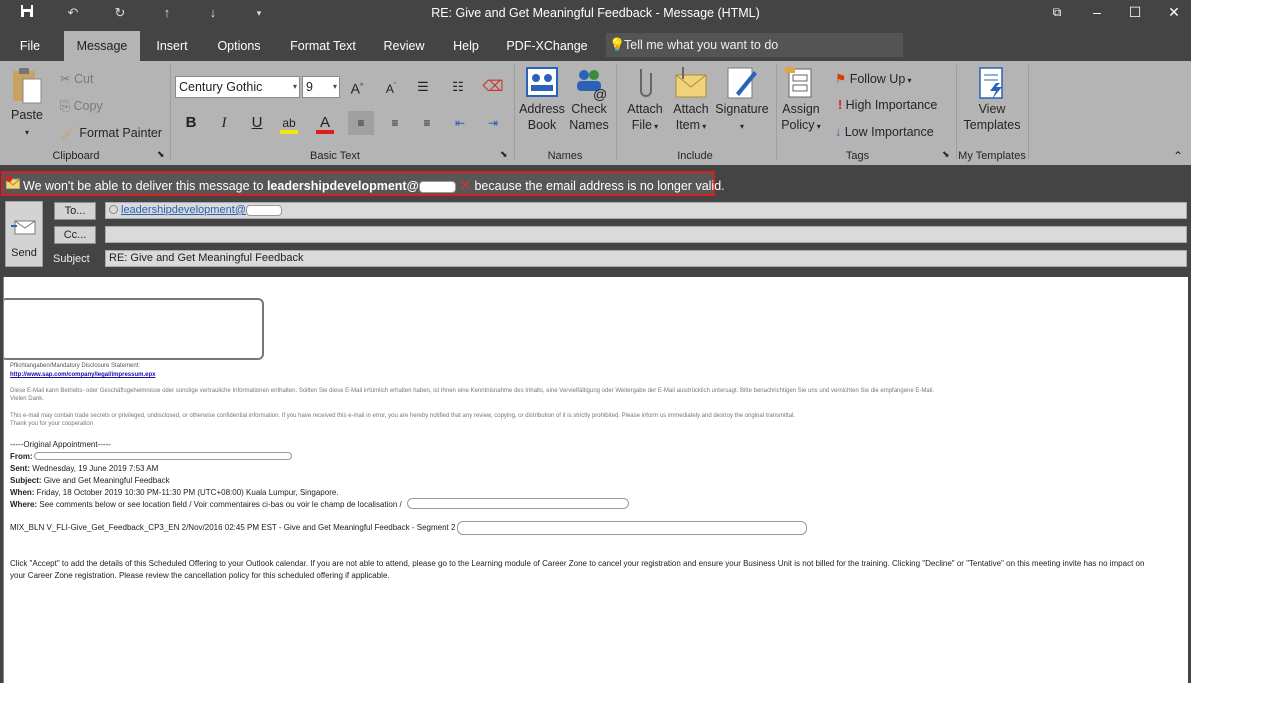 The image size is (1280, 720). What do you see at coordinates (646, 258) in the screenshot?
I see `subject-field: RE: Give and Get Meaningful Feedback` at bounding box center [646, 258].